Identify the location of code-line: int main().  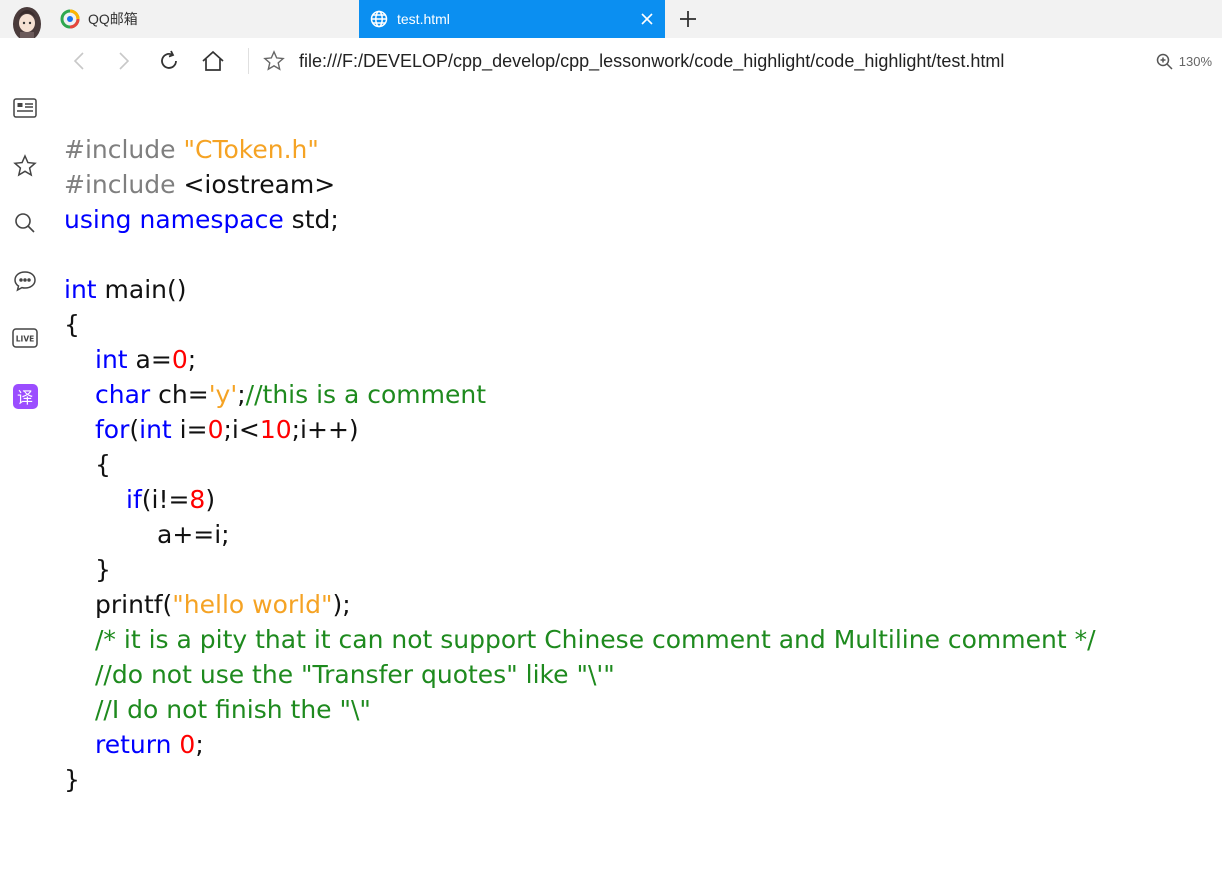
(643, 289).